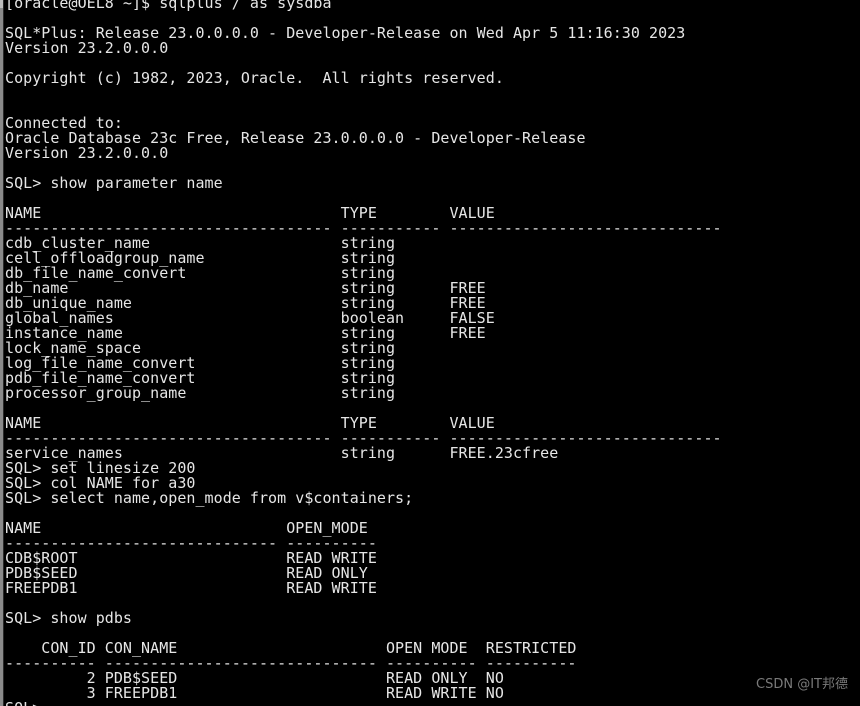  Describe the element at coordinates (200, 393) in the screenshot. I see `terminal-line: processor_group_name string` at that location.